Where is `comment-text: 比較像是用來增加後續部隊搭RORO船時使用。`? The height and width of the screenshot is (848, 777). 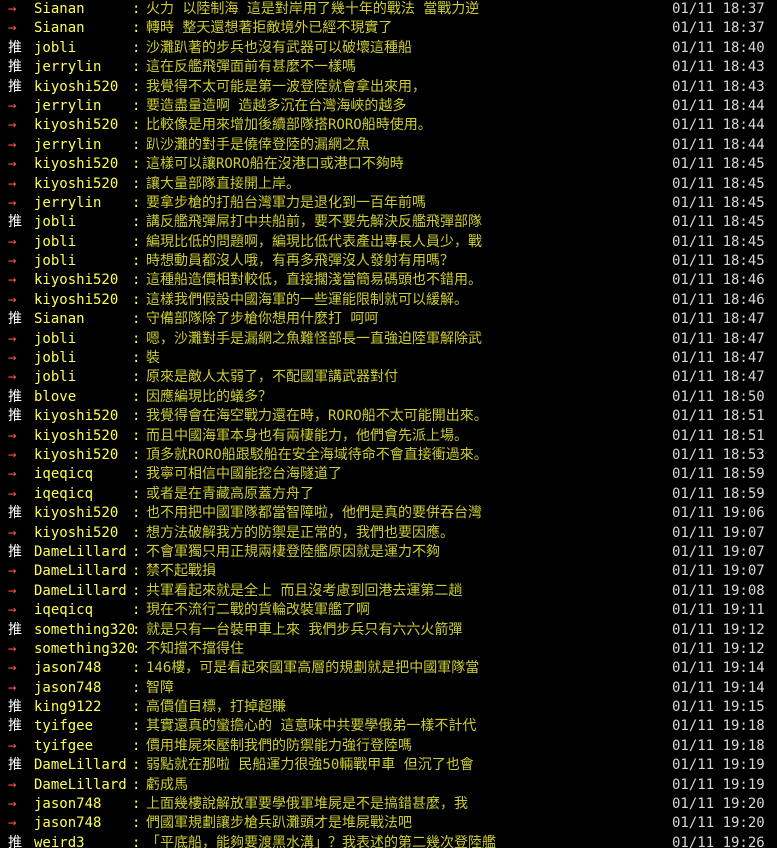 comment-text: 比較像是用來增加後續部隊搭RORO船時使用。 is located at coordinates (289, 125).